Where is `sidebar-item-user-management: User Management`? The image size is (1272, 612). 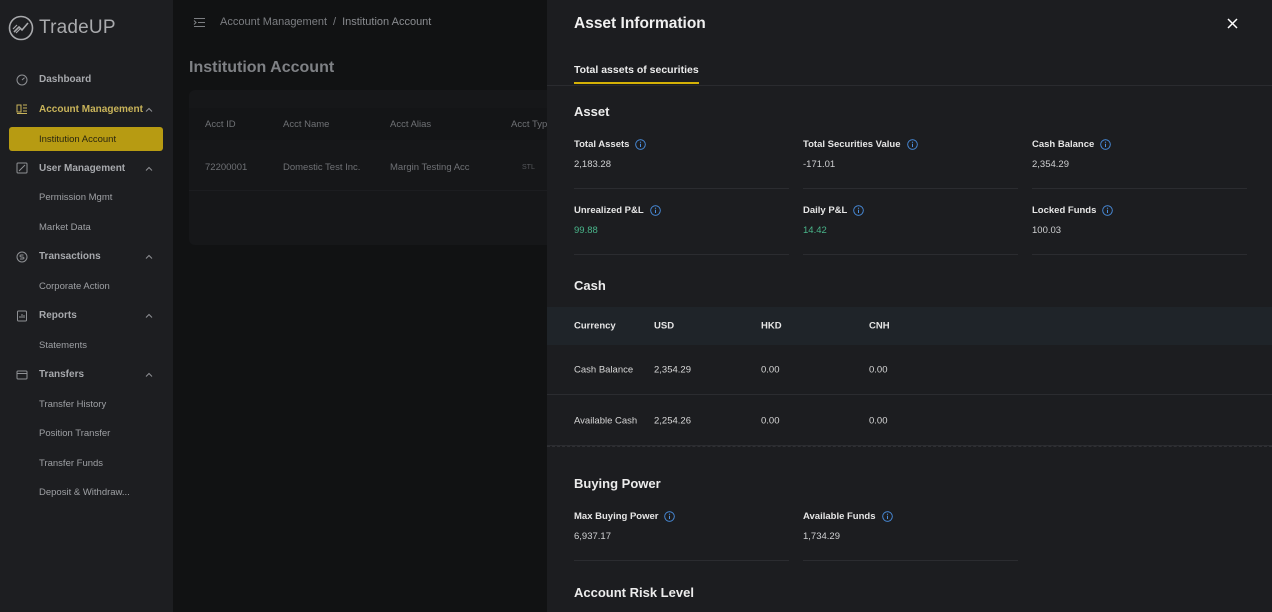
sidebar-item-user-management: User Management is located at coordinates (86, 169).